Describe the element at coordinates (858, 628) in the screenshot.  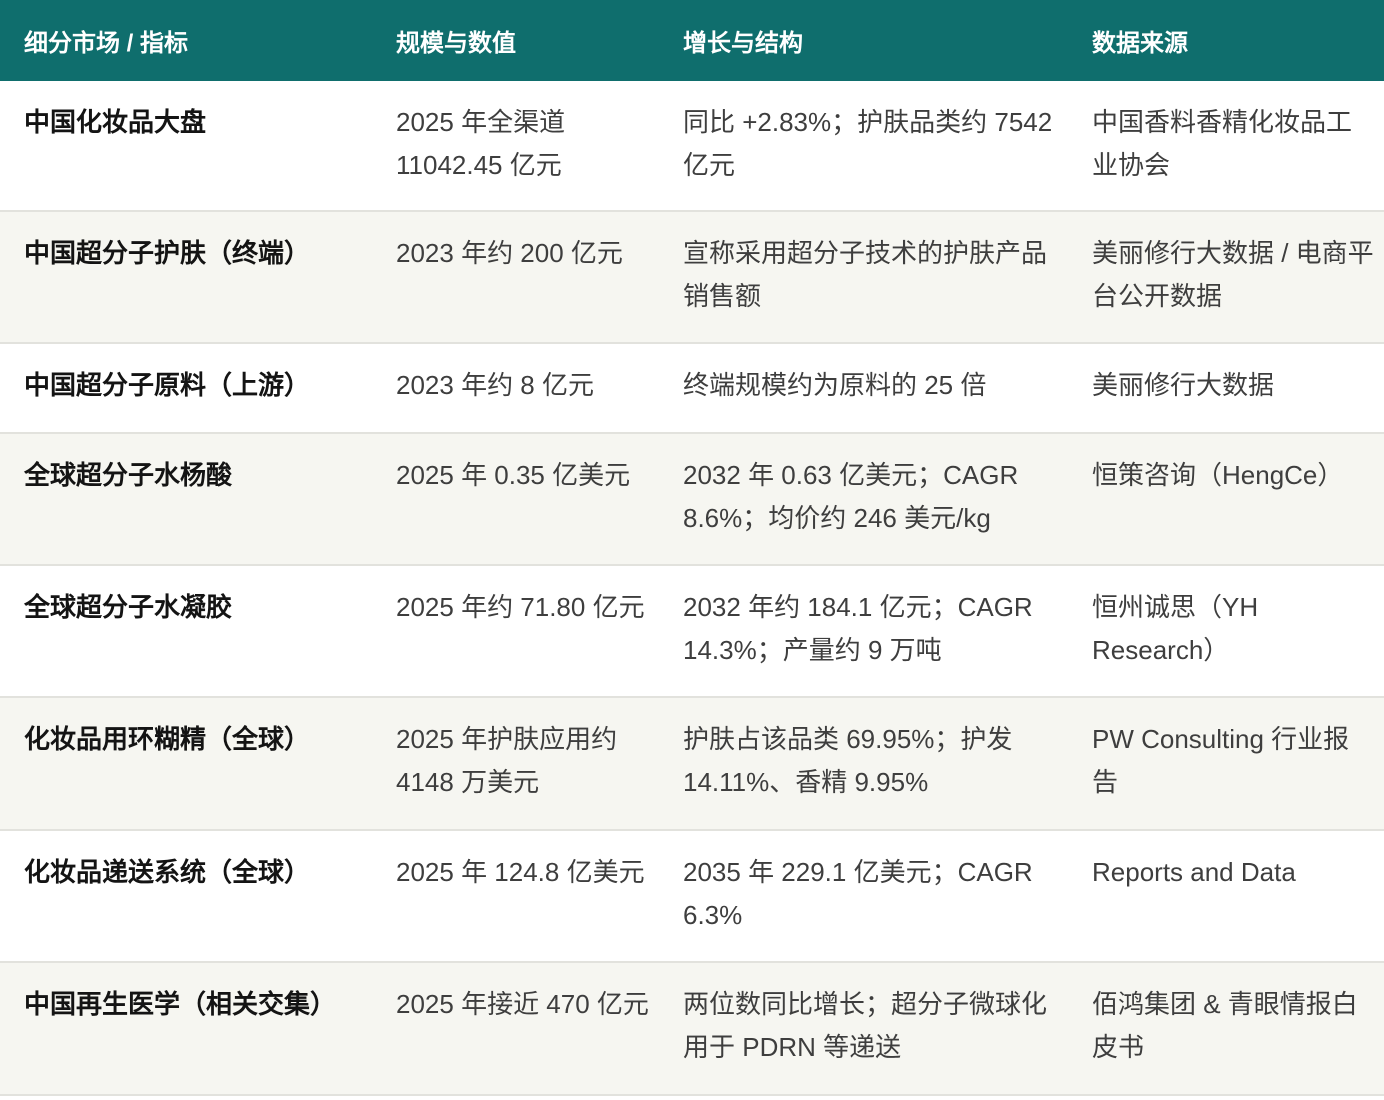
I see `growth-cell: 2032 年约 184.1 亿元；CAGR 14.3%；产量约 9 万吨` at that location.